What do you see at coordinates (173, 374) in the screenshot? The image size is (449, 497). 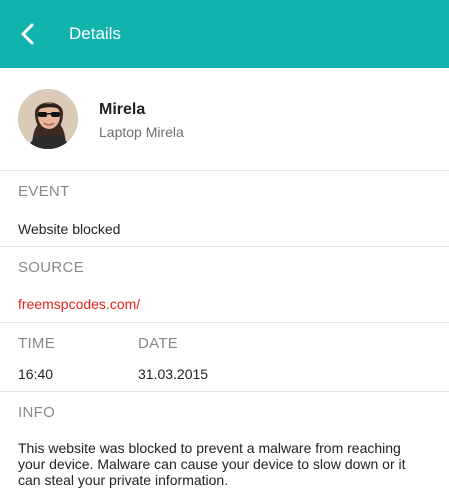 I see `date-value: 31.03.2015` at bounding box center [173, 374].